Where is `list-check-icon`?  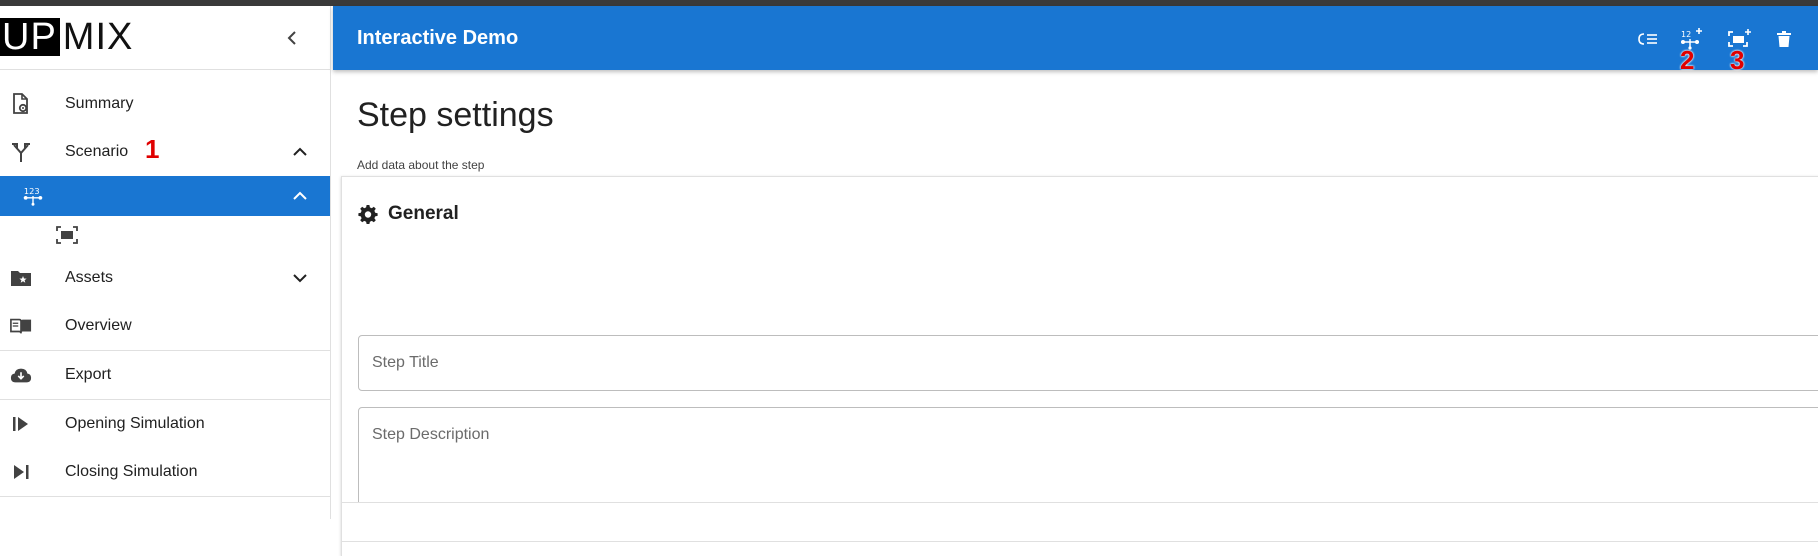
list-check-icon is located at coordinates (1647, 39).